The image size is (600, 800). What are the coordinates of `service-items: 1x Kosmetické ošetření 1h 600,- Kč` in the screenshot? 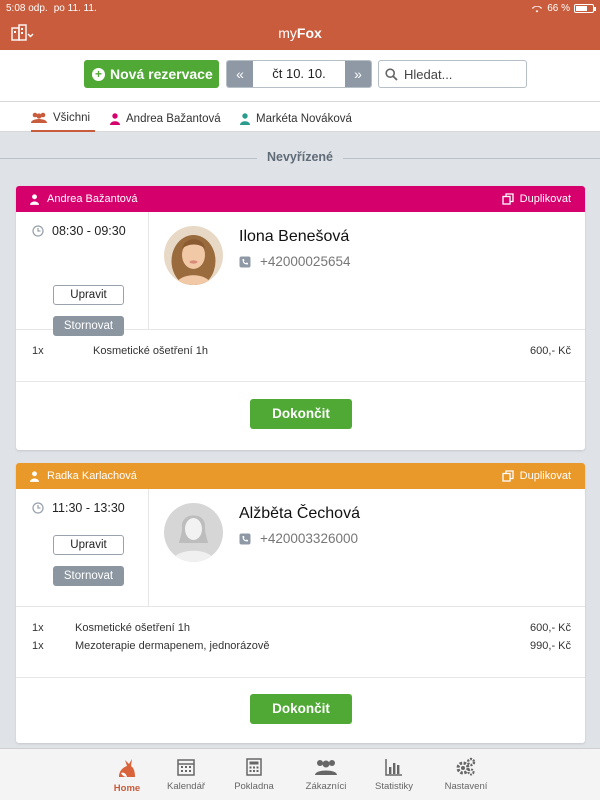 It's located at (300, 356).